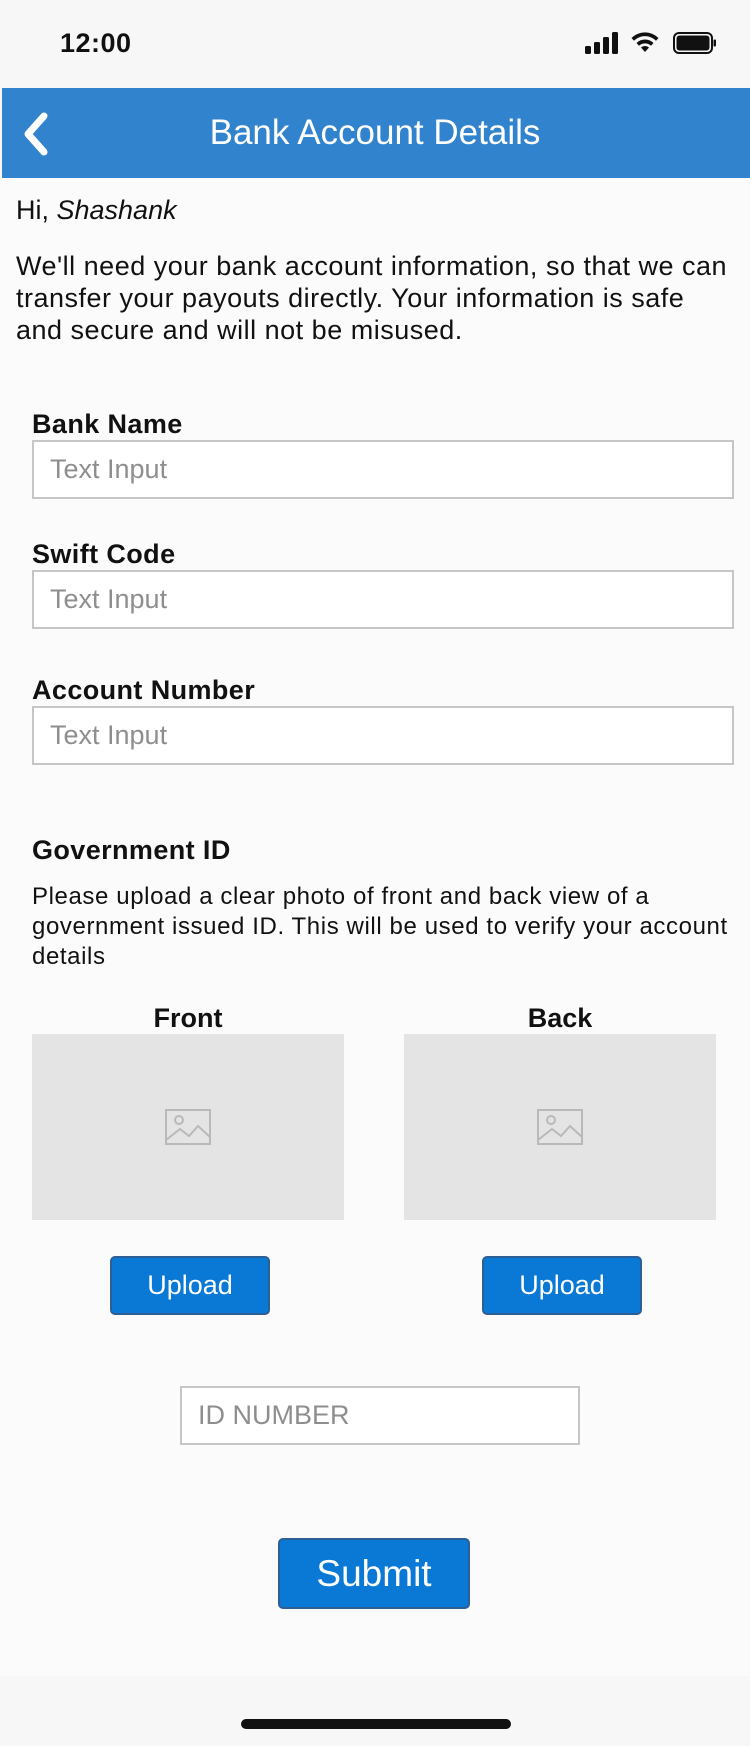  I want to click on back-button, so click(38, 134).